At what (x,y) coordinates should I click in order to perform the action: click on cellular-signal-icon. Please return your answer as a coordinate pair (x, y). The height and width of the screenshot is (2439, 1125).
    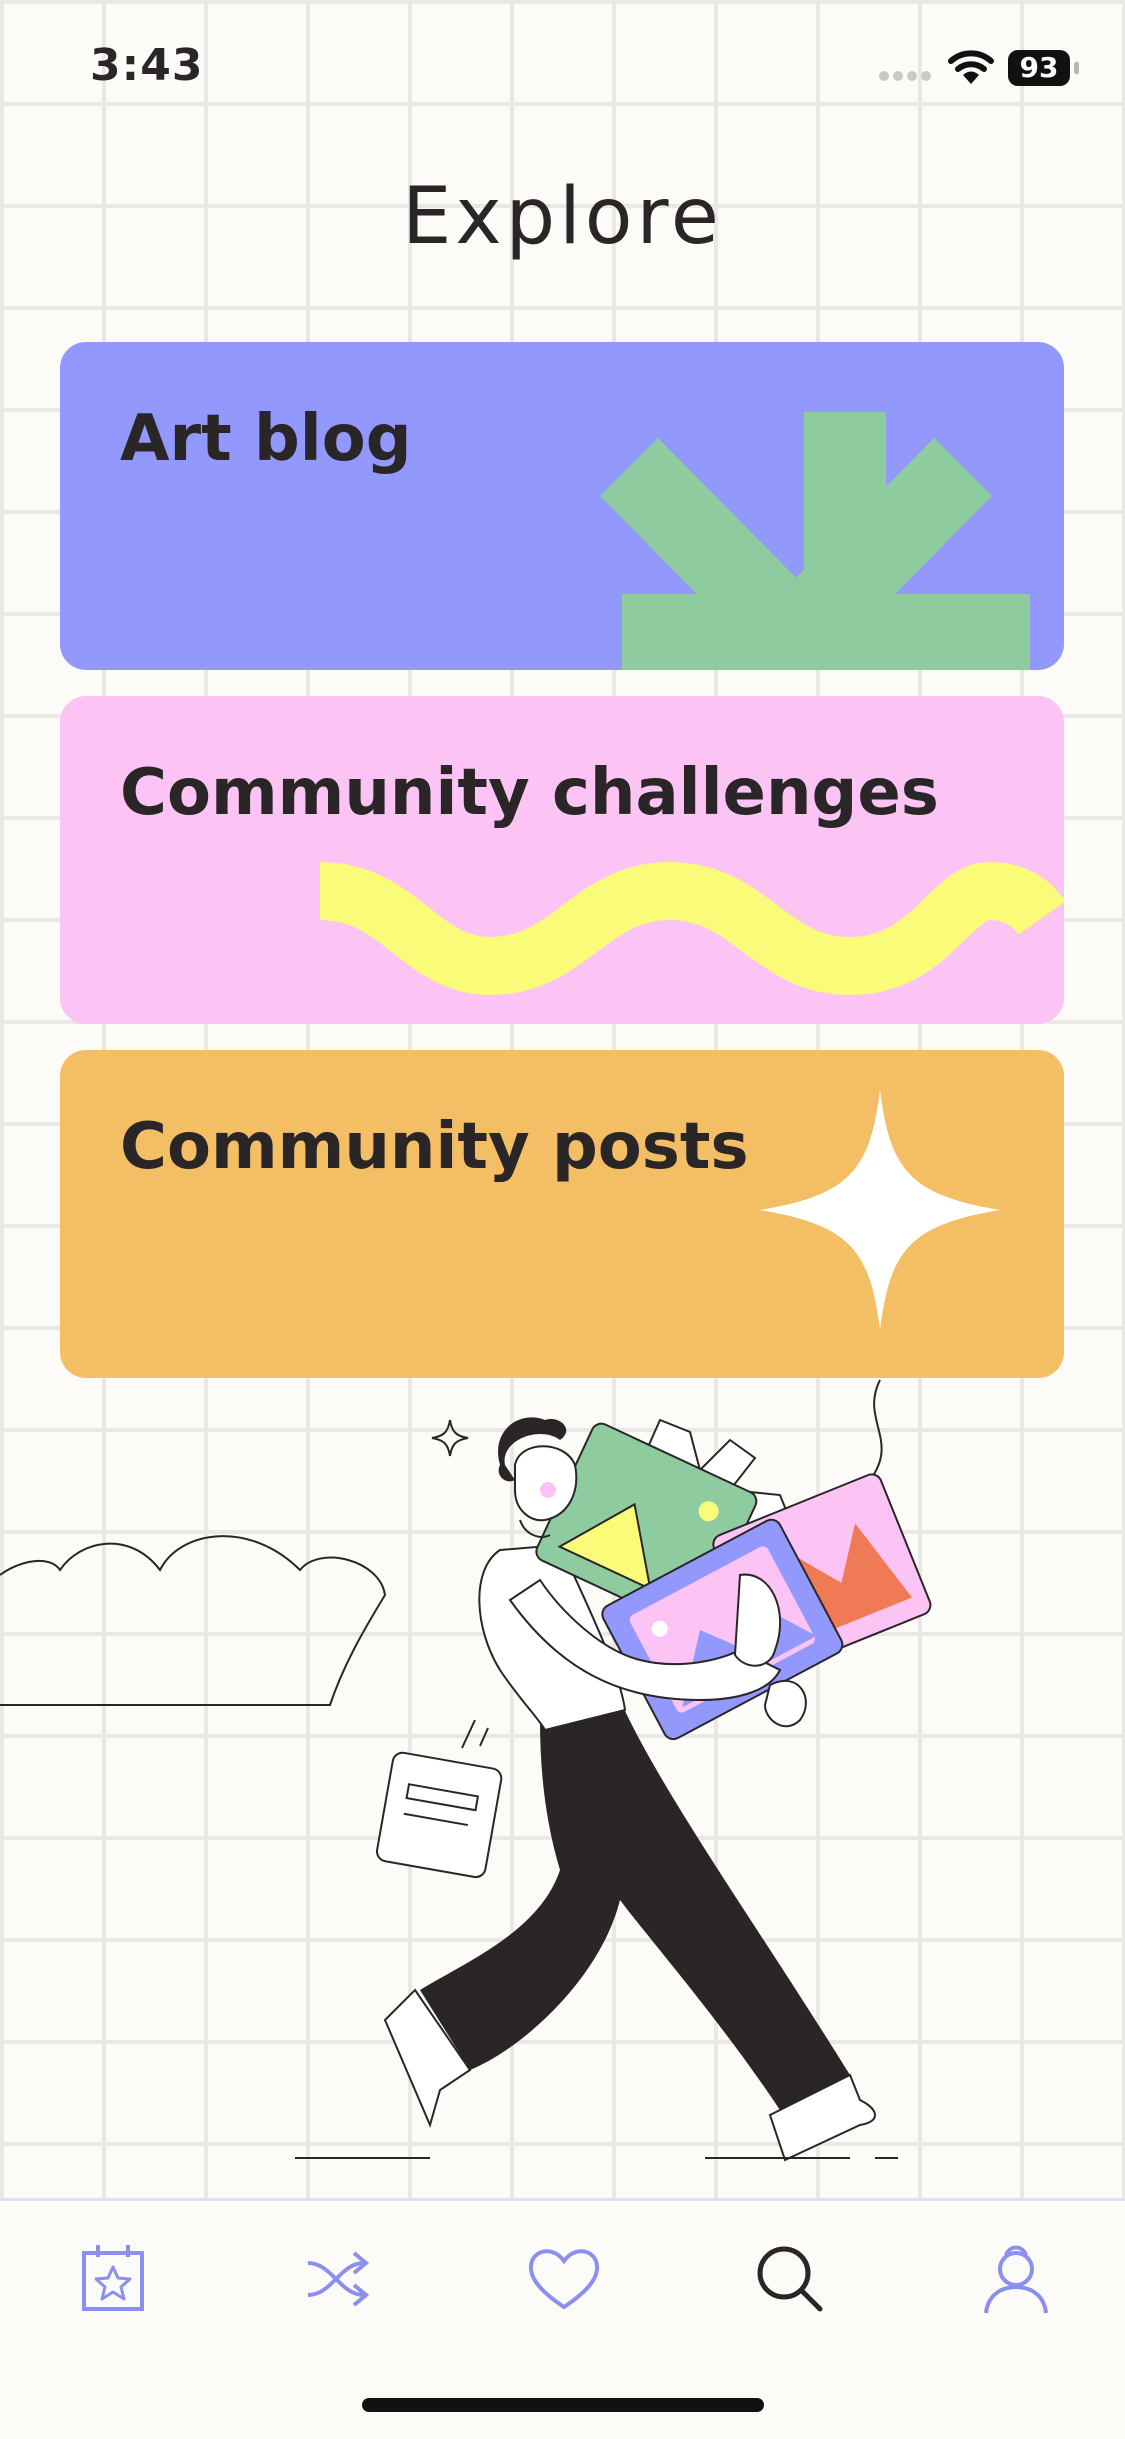
    Looking at the image, I should click on (905, 76).